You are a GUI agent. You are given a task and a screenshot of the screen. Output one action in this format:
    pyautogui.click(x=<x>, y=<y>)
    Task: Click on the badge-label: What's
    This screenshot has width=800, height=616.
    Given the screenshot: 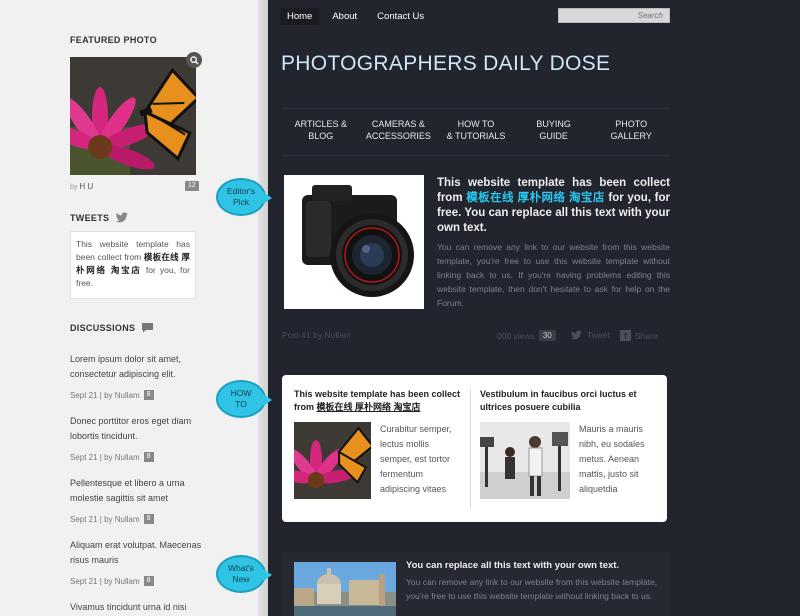 What is the action you would take?
    pyautogui.click(x=241, y=568)
    